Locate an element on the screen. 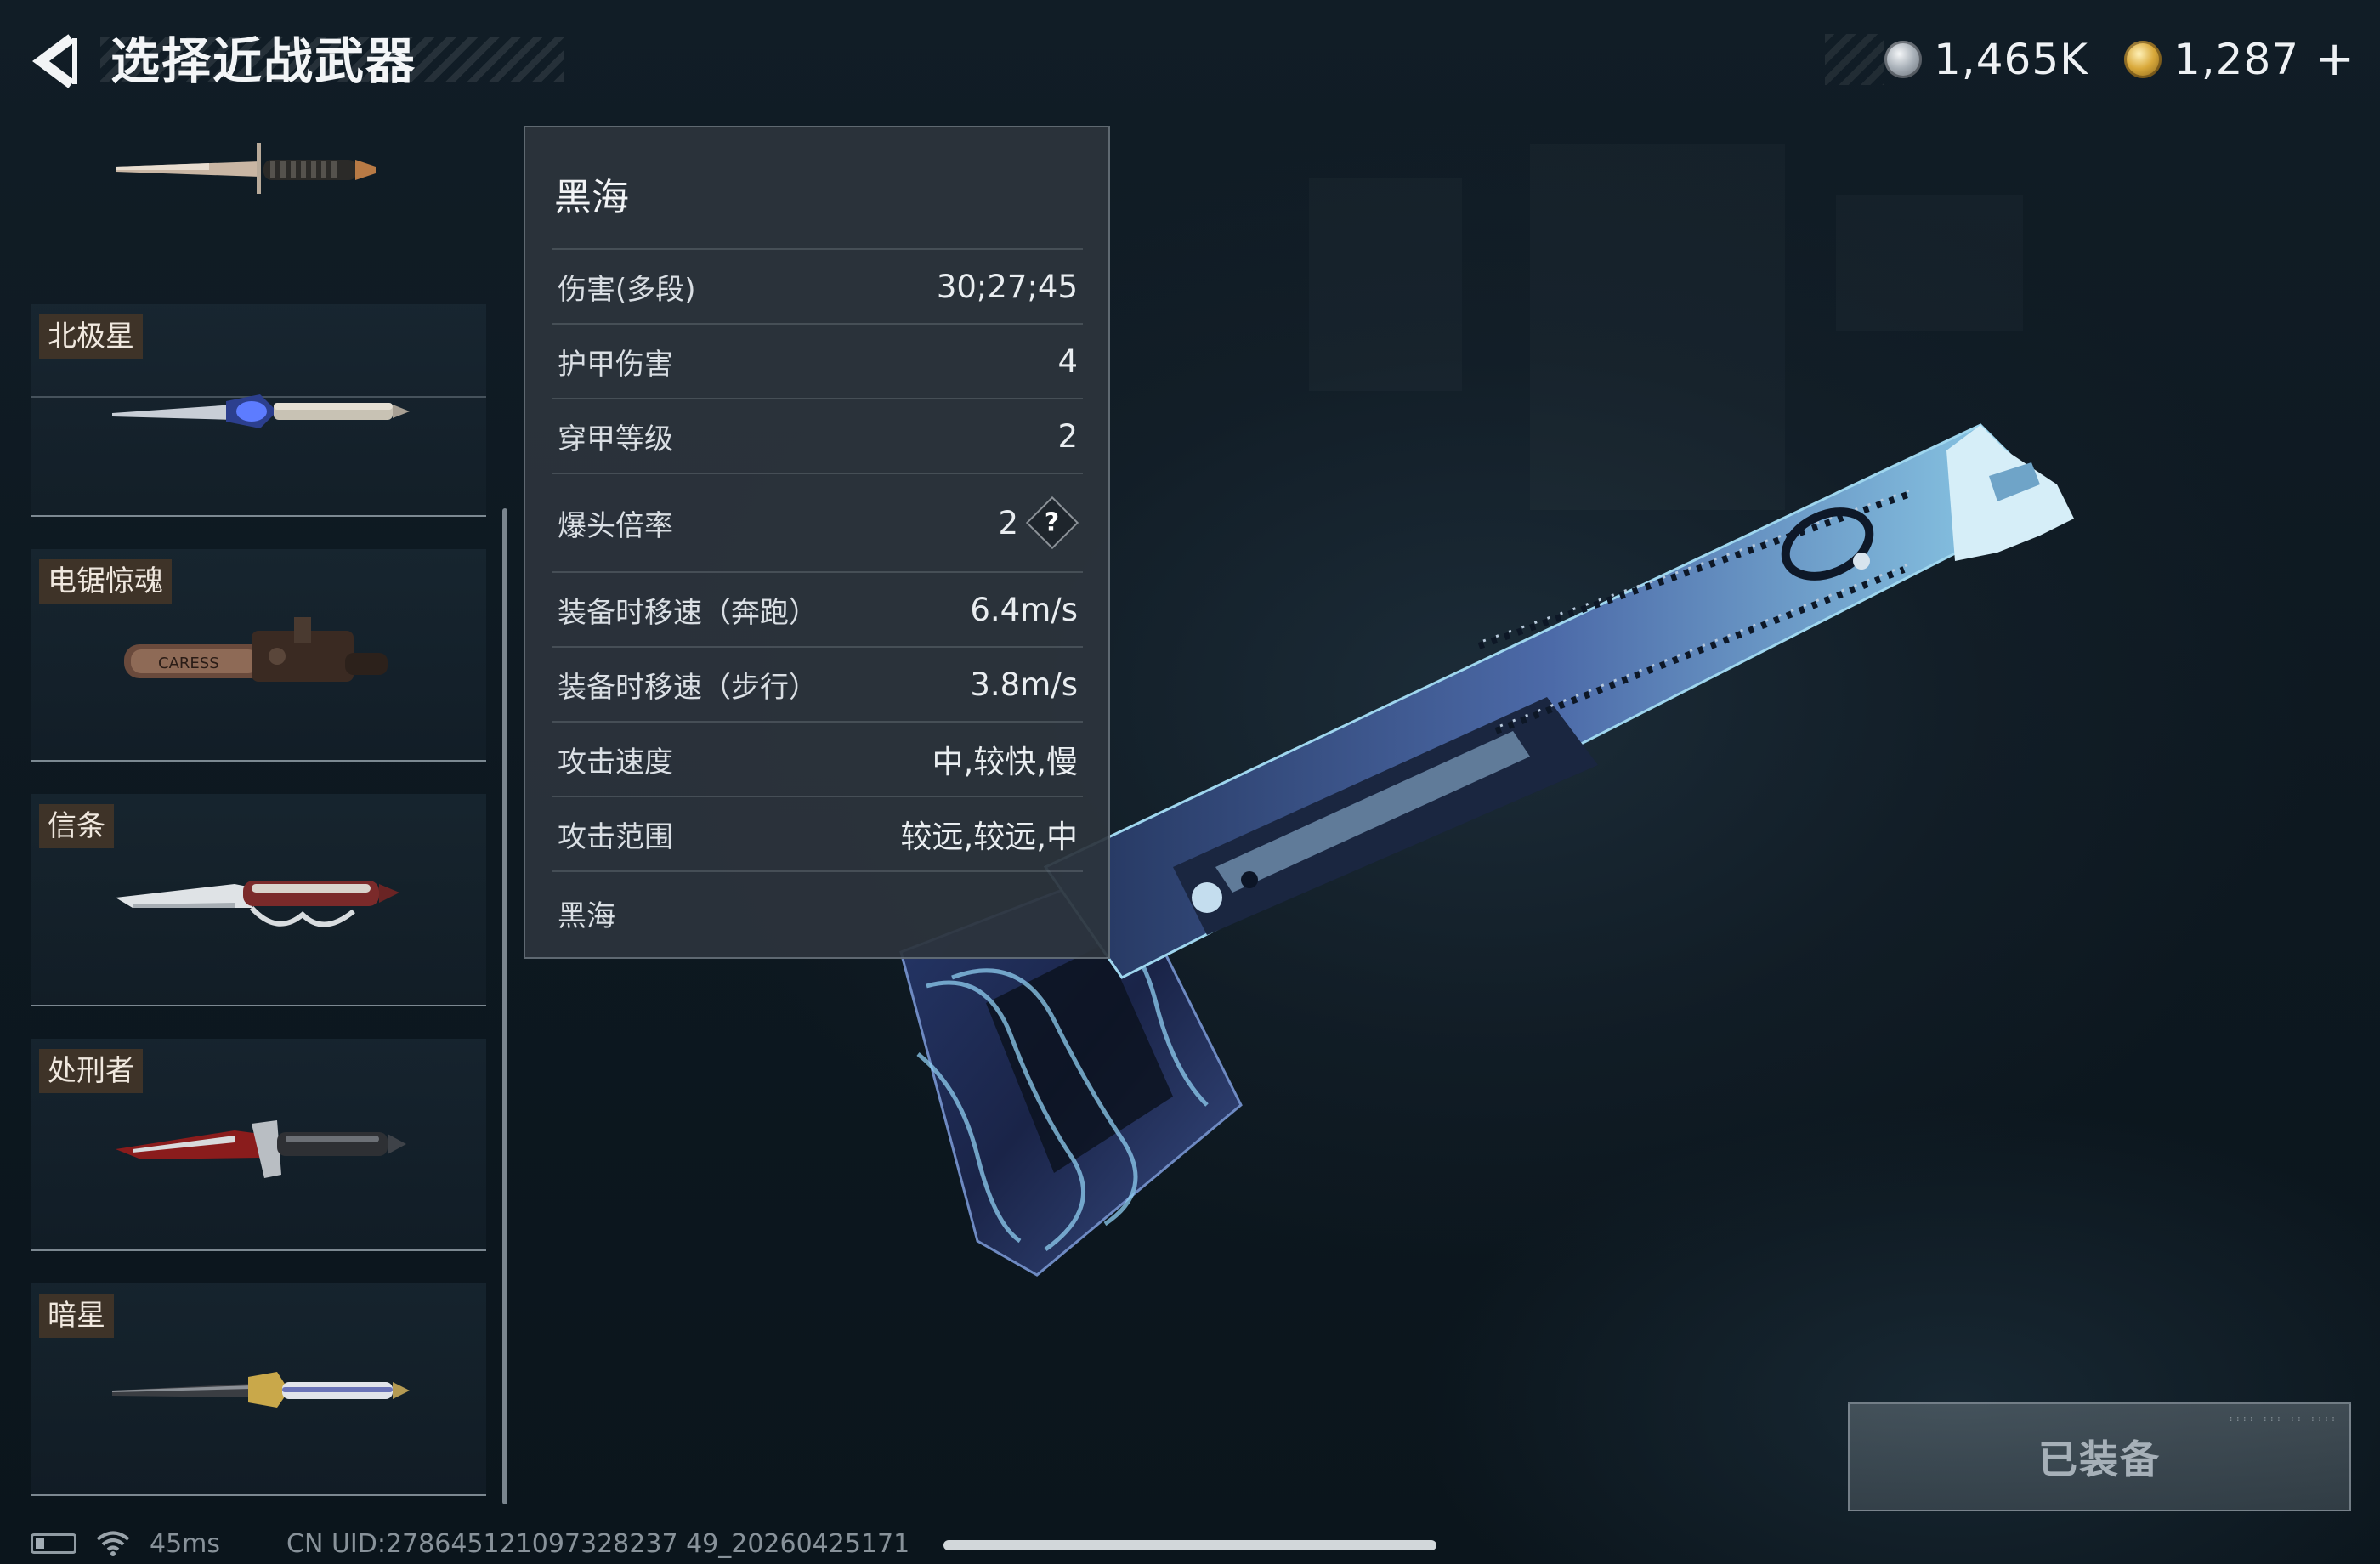  stat-value-text: 30;27;45 is located at coordinates (1007, 286).